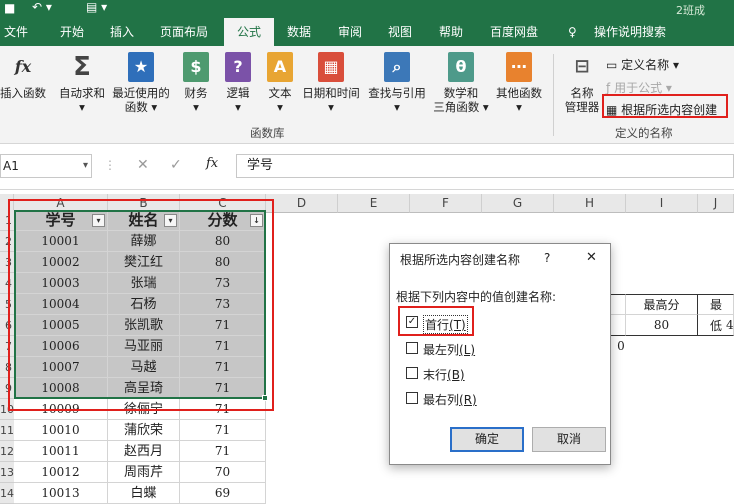  Describe the element at coordinates (518, 203) in the screenshot. I see `column-header-g: G` at that location.